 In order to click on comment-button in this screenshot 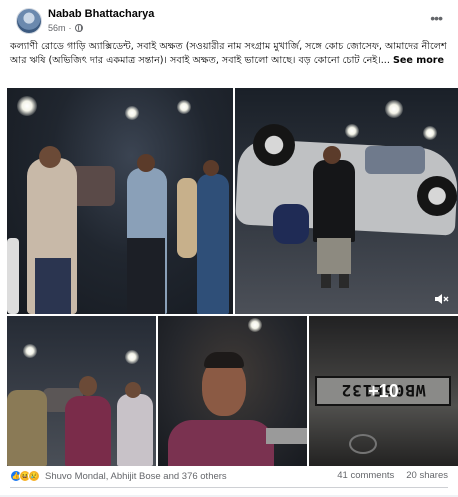, I will do `click(229, 493)`.